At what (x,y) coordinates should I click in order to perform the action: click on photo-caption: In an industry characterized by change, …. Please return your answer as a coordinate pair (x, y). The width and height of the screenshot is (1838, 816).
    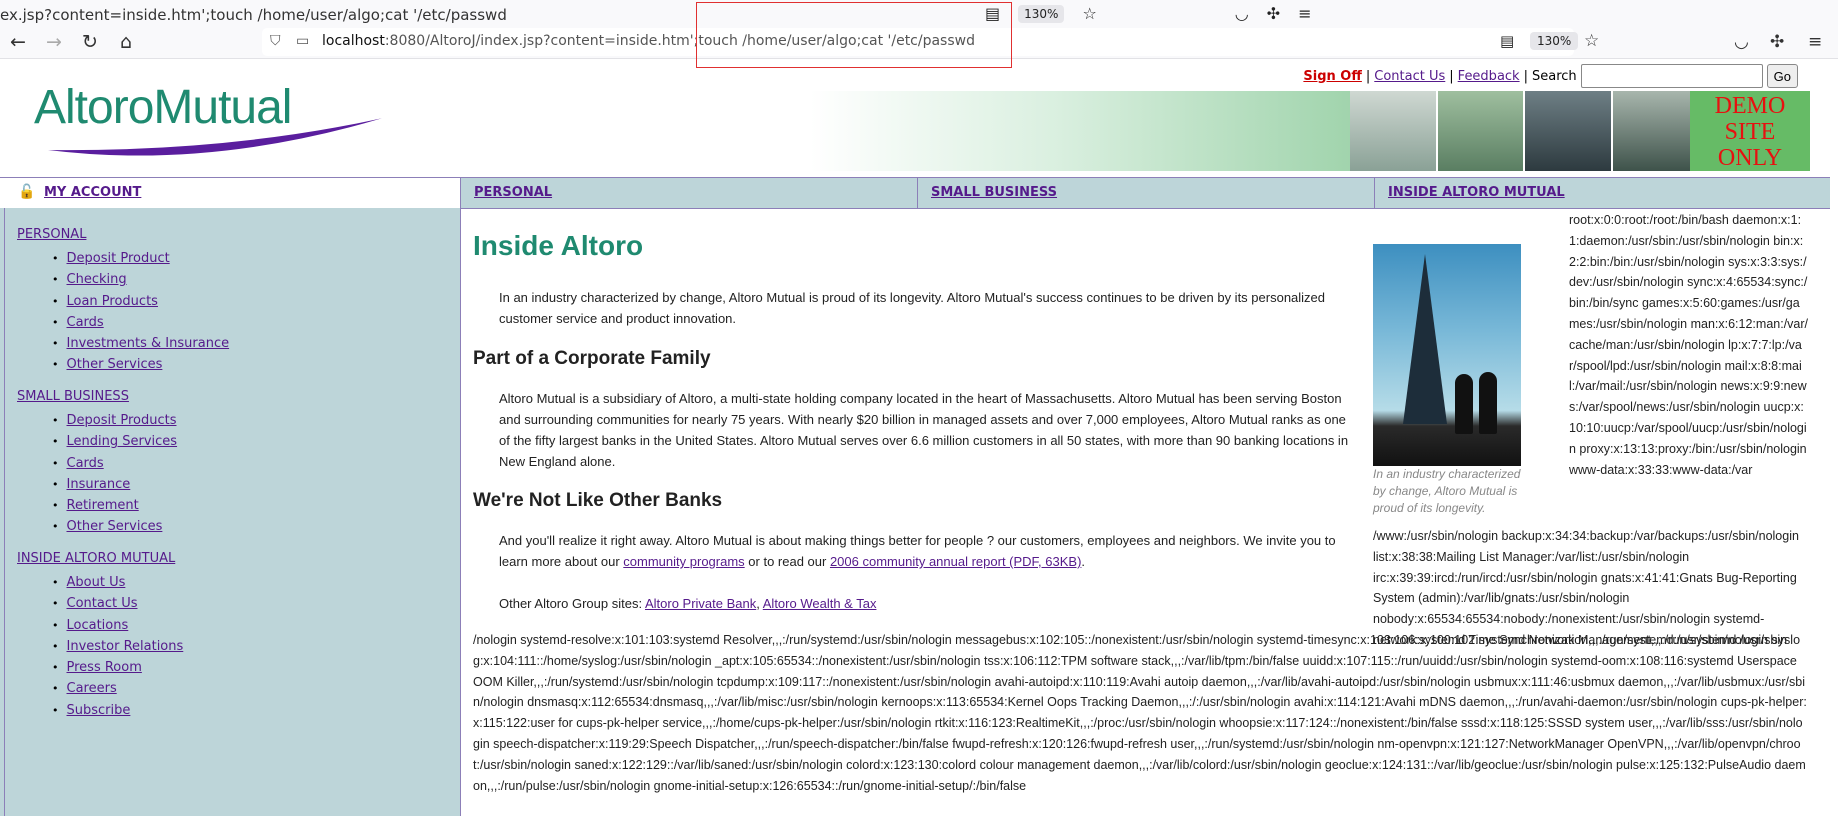
    Looking at the image, I should click on (1447, 491).